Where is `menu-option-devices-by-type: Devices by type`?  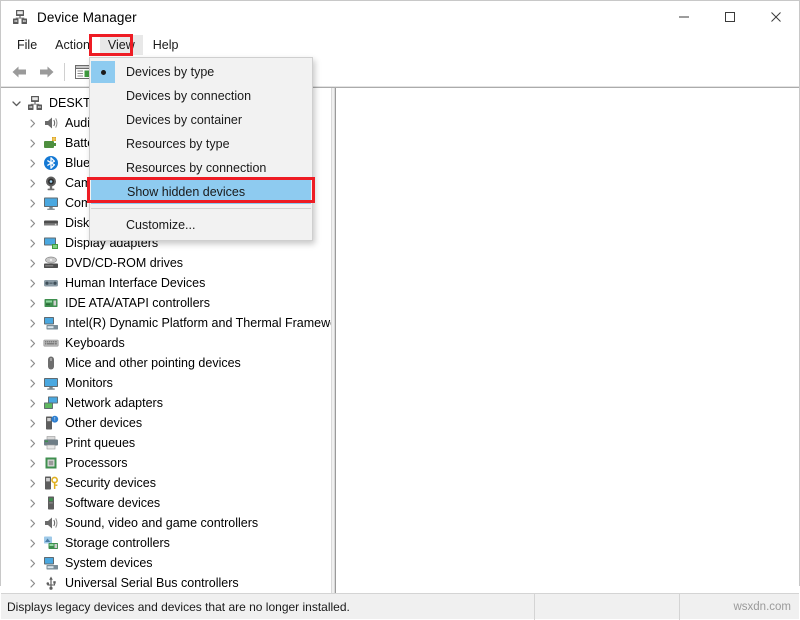 menu-option-devices-by-type: Devices by type is located at coordinates (201, 72).